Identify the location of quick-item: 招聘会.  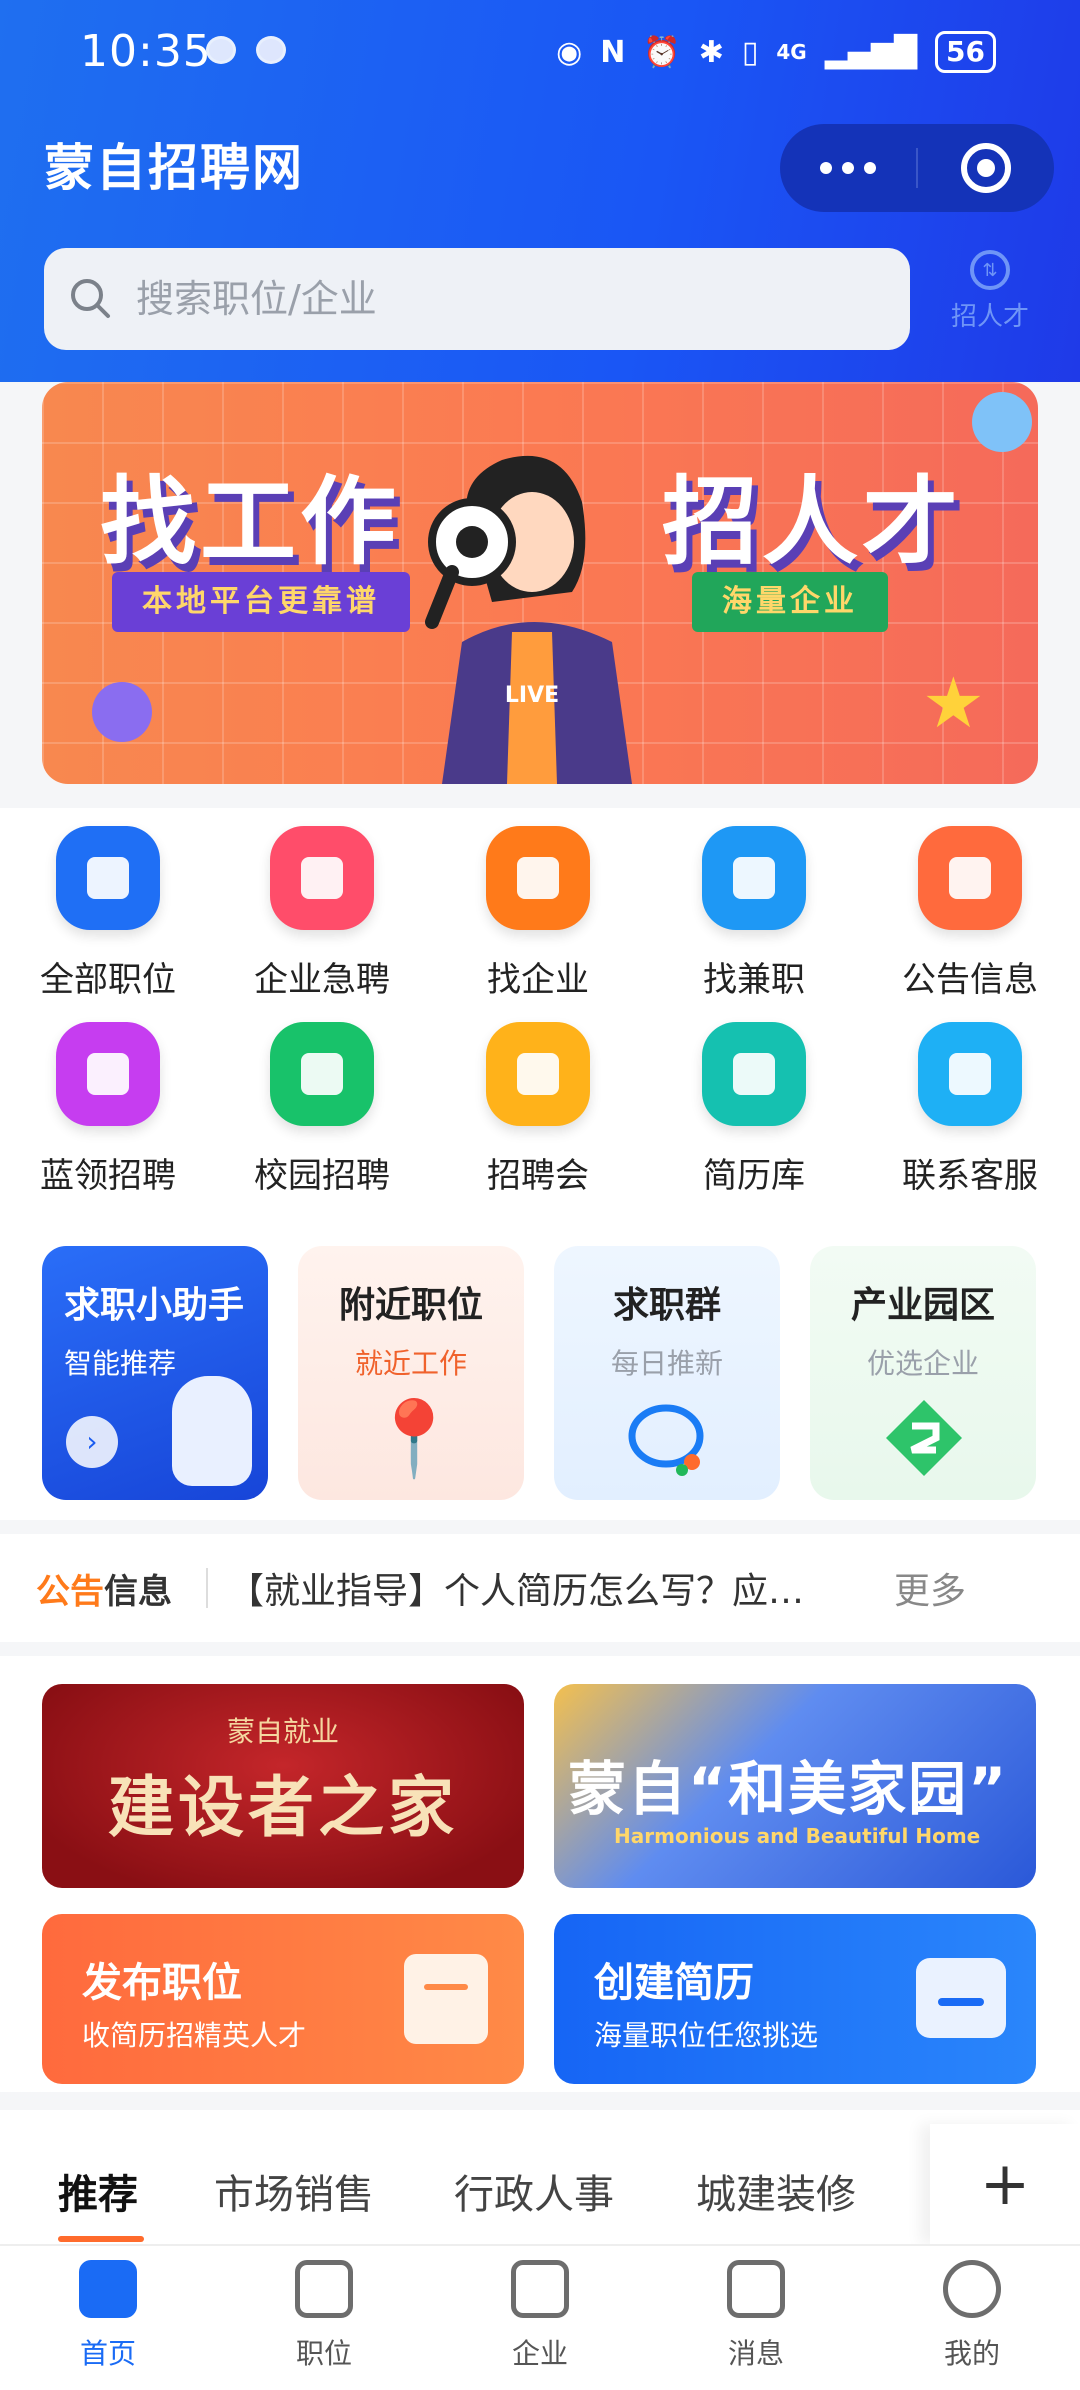
(538, 1109).